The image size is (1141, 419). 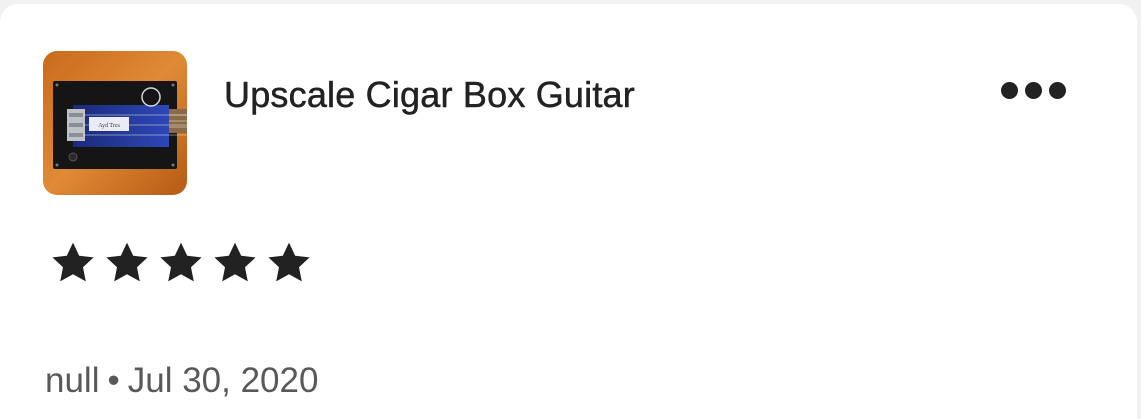 I want to click on more-options-button, so click(x=1033, y=90).